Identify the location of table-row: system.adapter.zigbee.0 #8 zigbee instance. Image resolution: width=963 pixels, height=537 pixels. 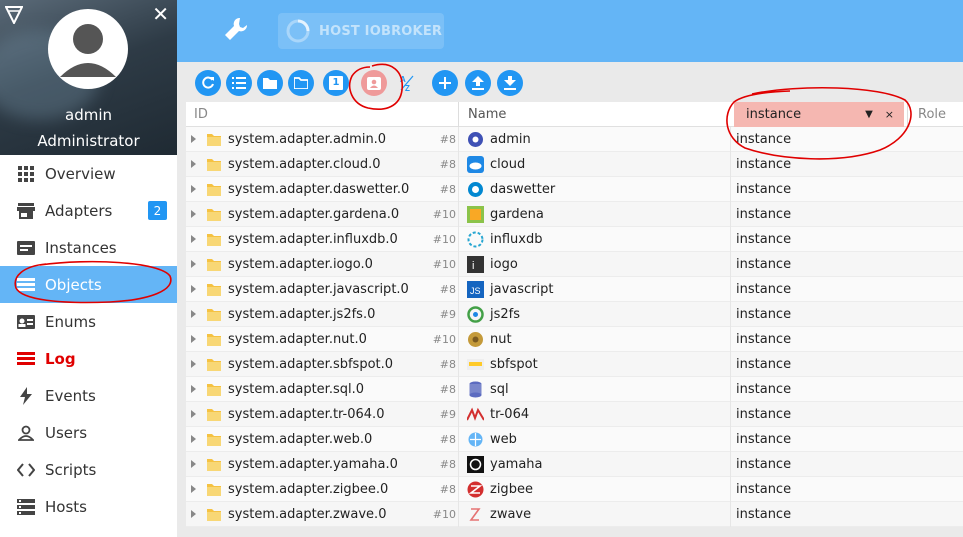
(574, 489).